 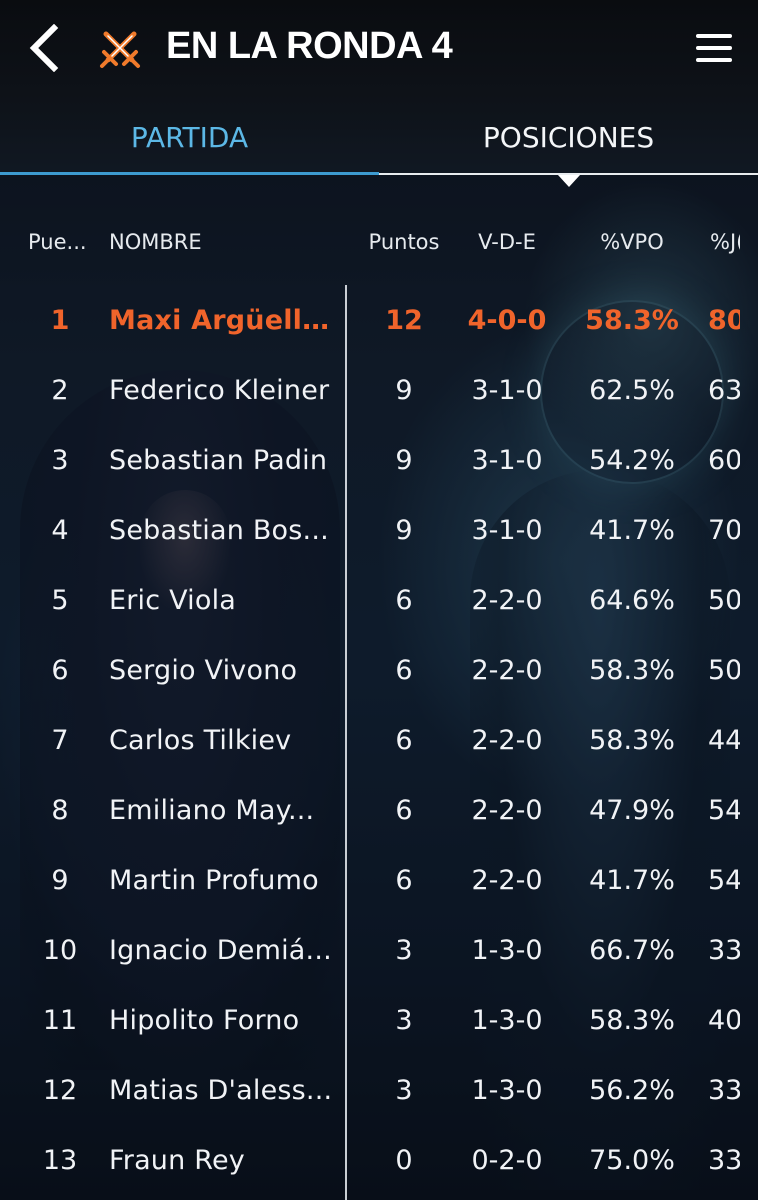 What do you see at coordinates (507, 242) in the screenshot?
I see `column-header-record: V-D-E` at bounding box center [507, 242].